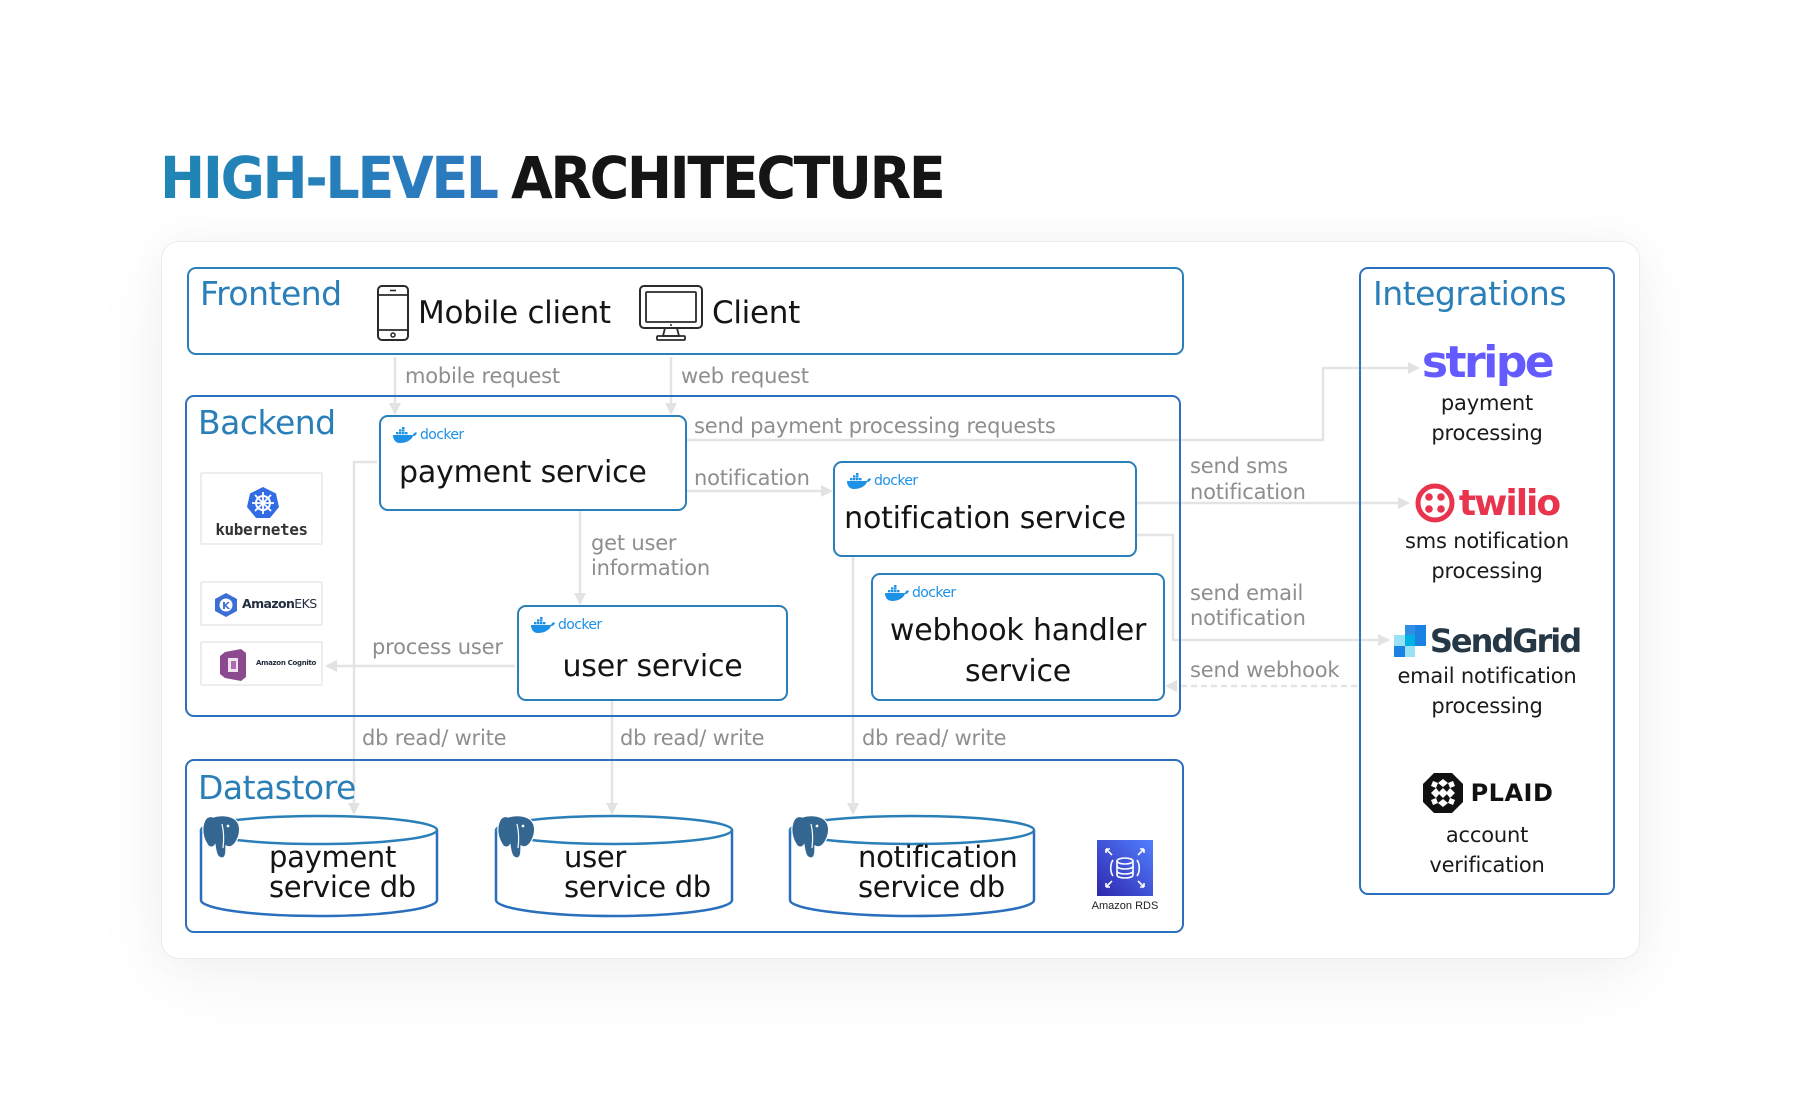 This screenshot has width=1800, height=1120. I want to click on integration-plaid: PLAID account verification, so click(1487, 825).